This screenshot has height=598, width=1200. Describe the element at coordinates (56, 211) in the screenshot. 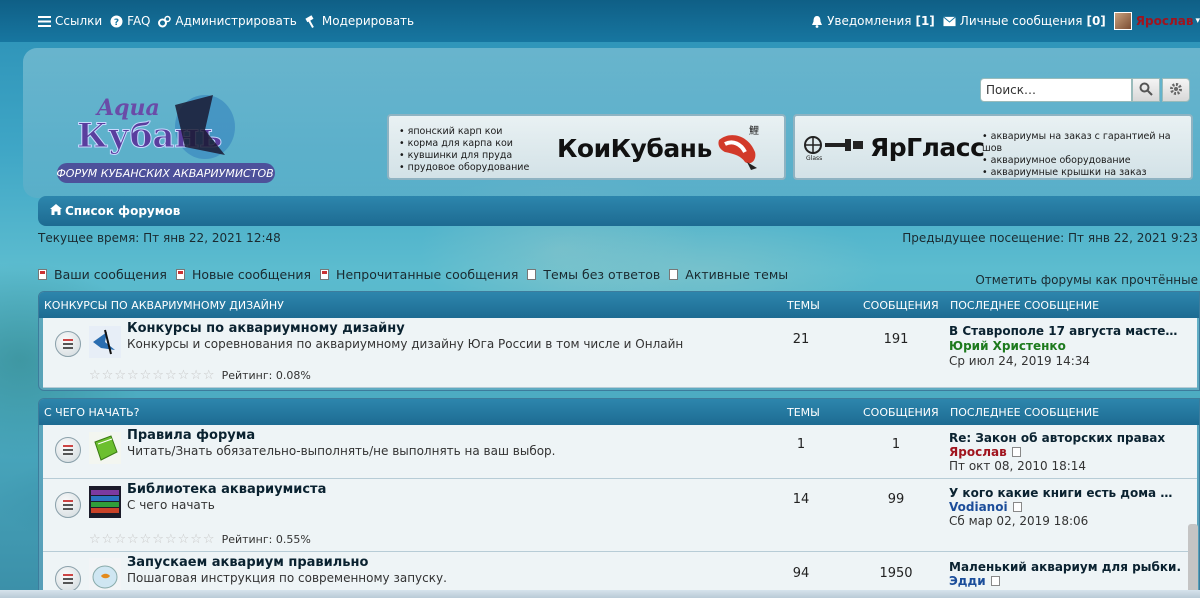

I see `home-icon` at that location.